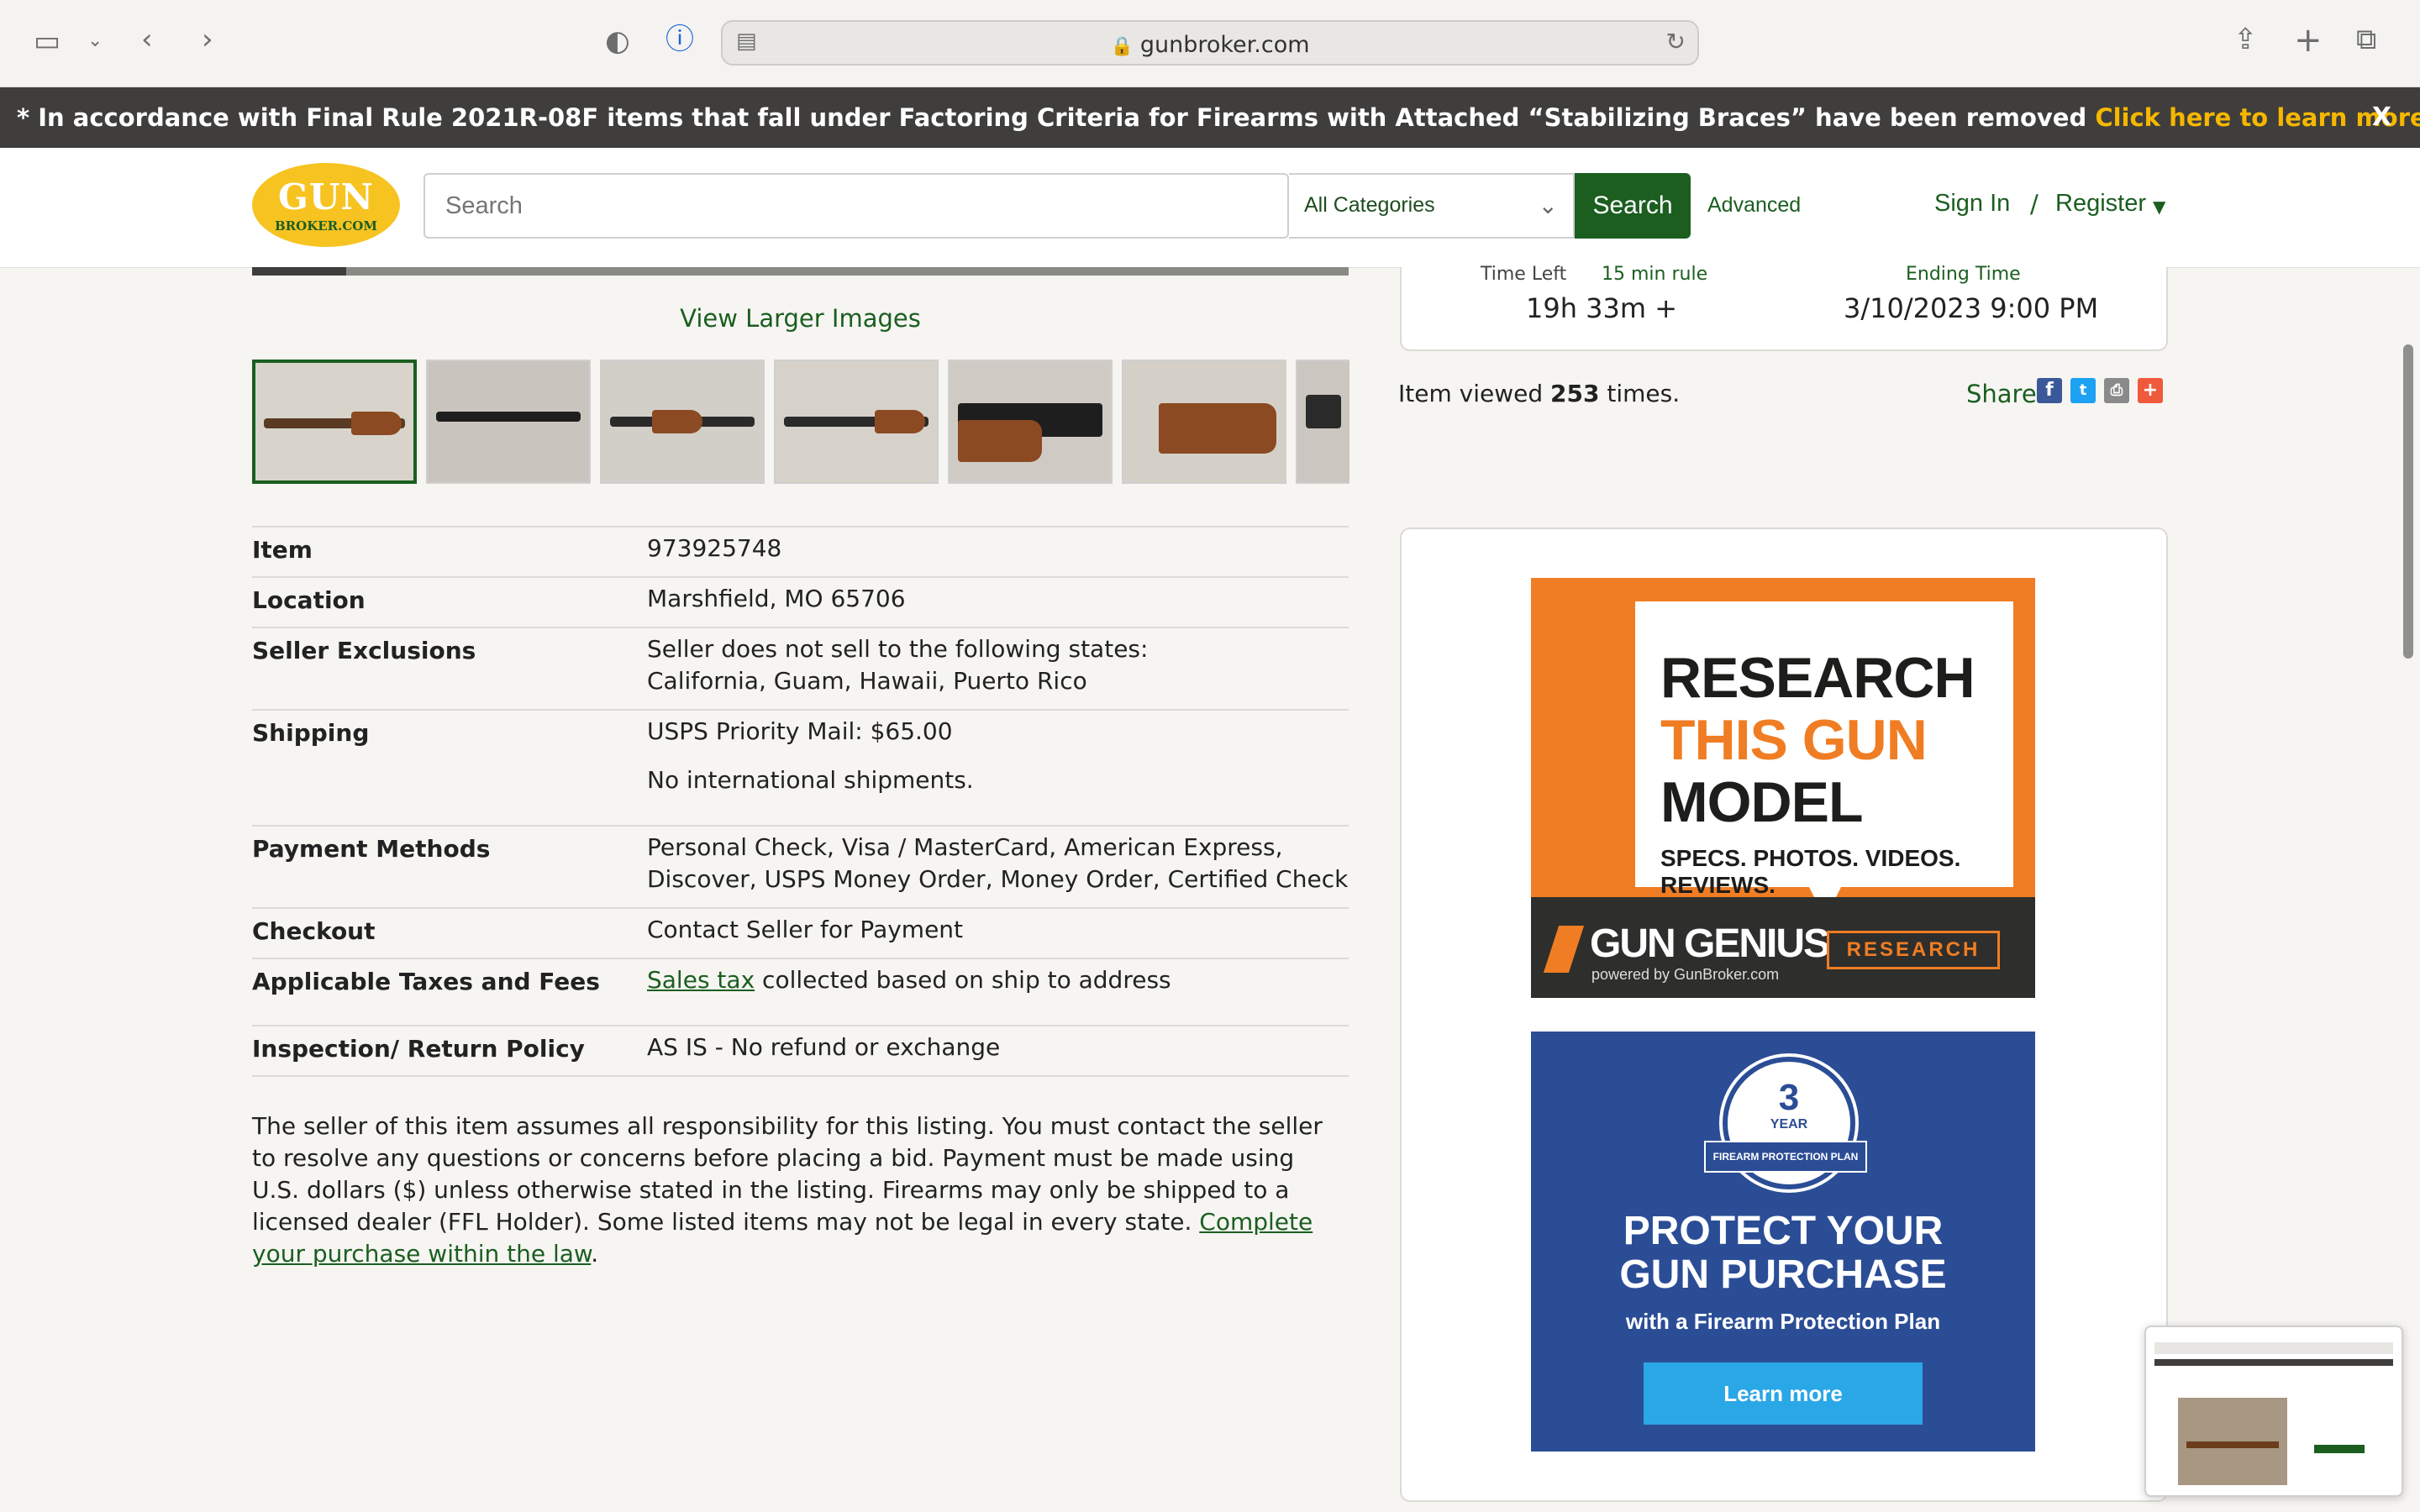  I want to click on category-select: All Categories ⌄, so click(1432, 206).